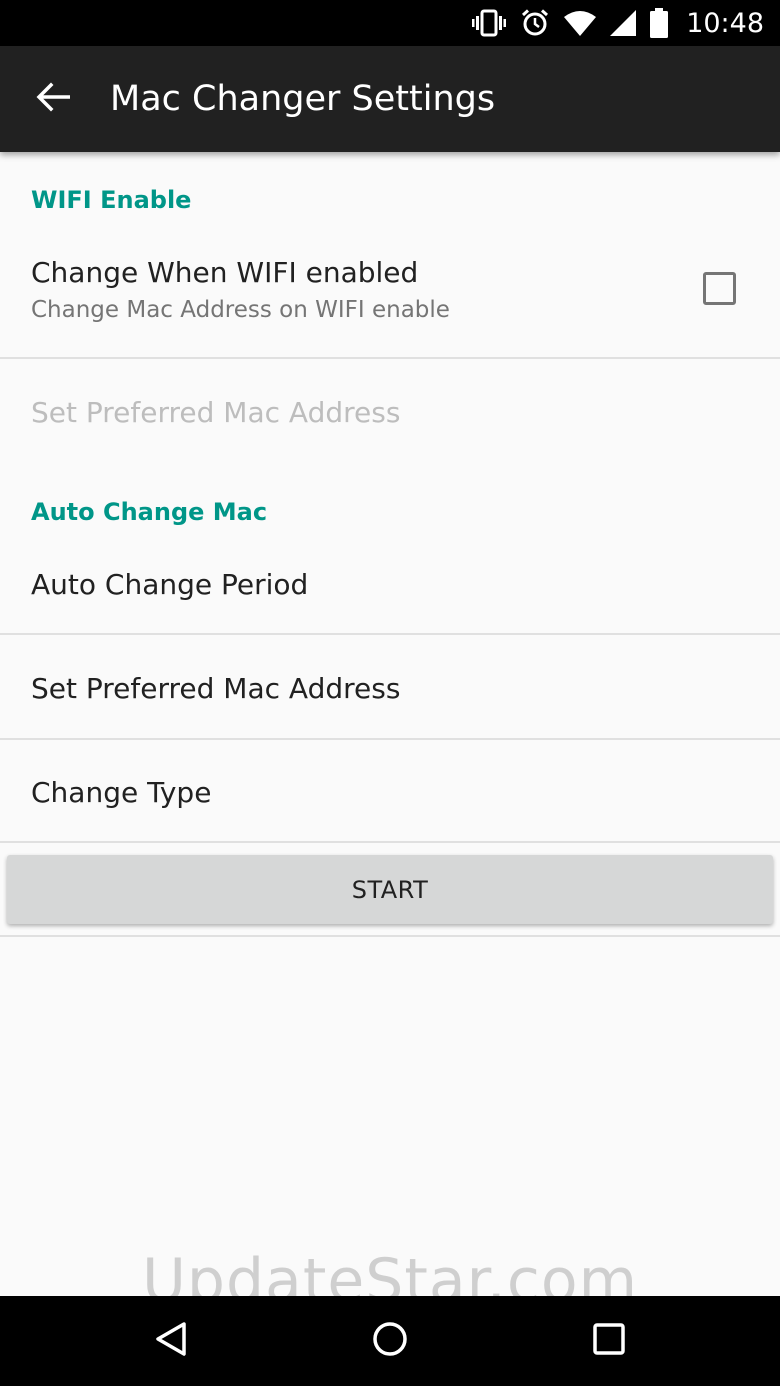 This screenshot has height=1386, width=780. I want to click on pref-auto-change-period-title: Auto Change Period, so click(170, 584).